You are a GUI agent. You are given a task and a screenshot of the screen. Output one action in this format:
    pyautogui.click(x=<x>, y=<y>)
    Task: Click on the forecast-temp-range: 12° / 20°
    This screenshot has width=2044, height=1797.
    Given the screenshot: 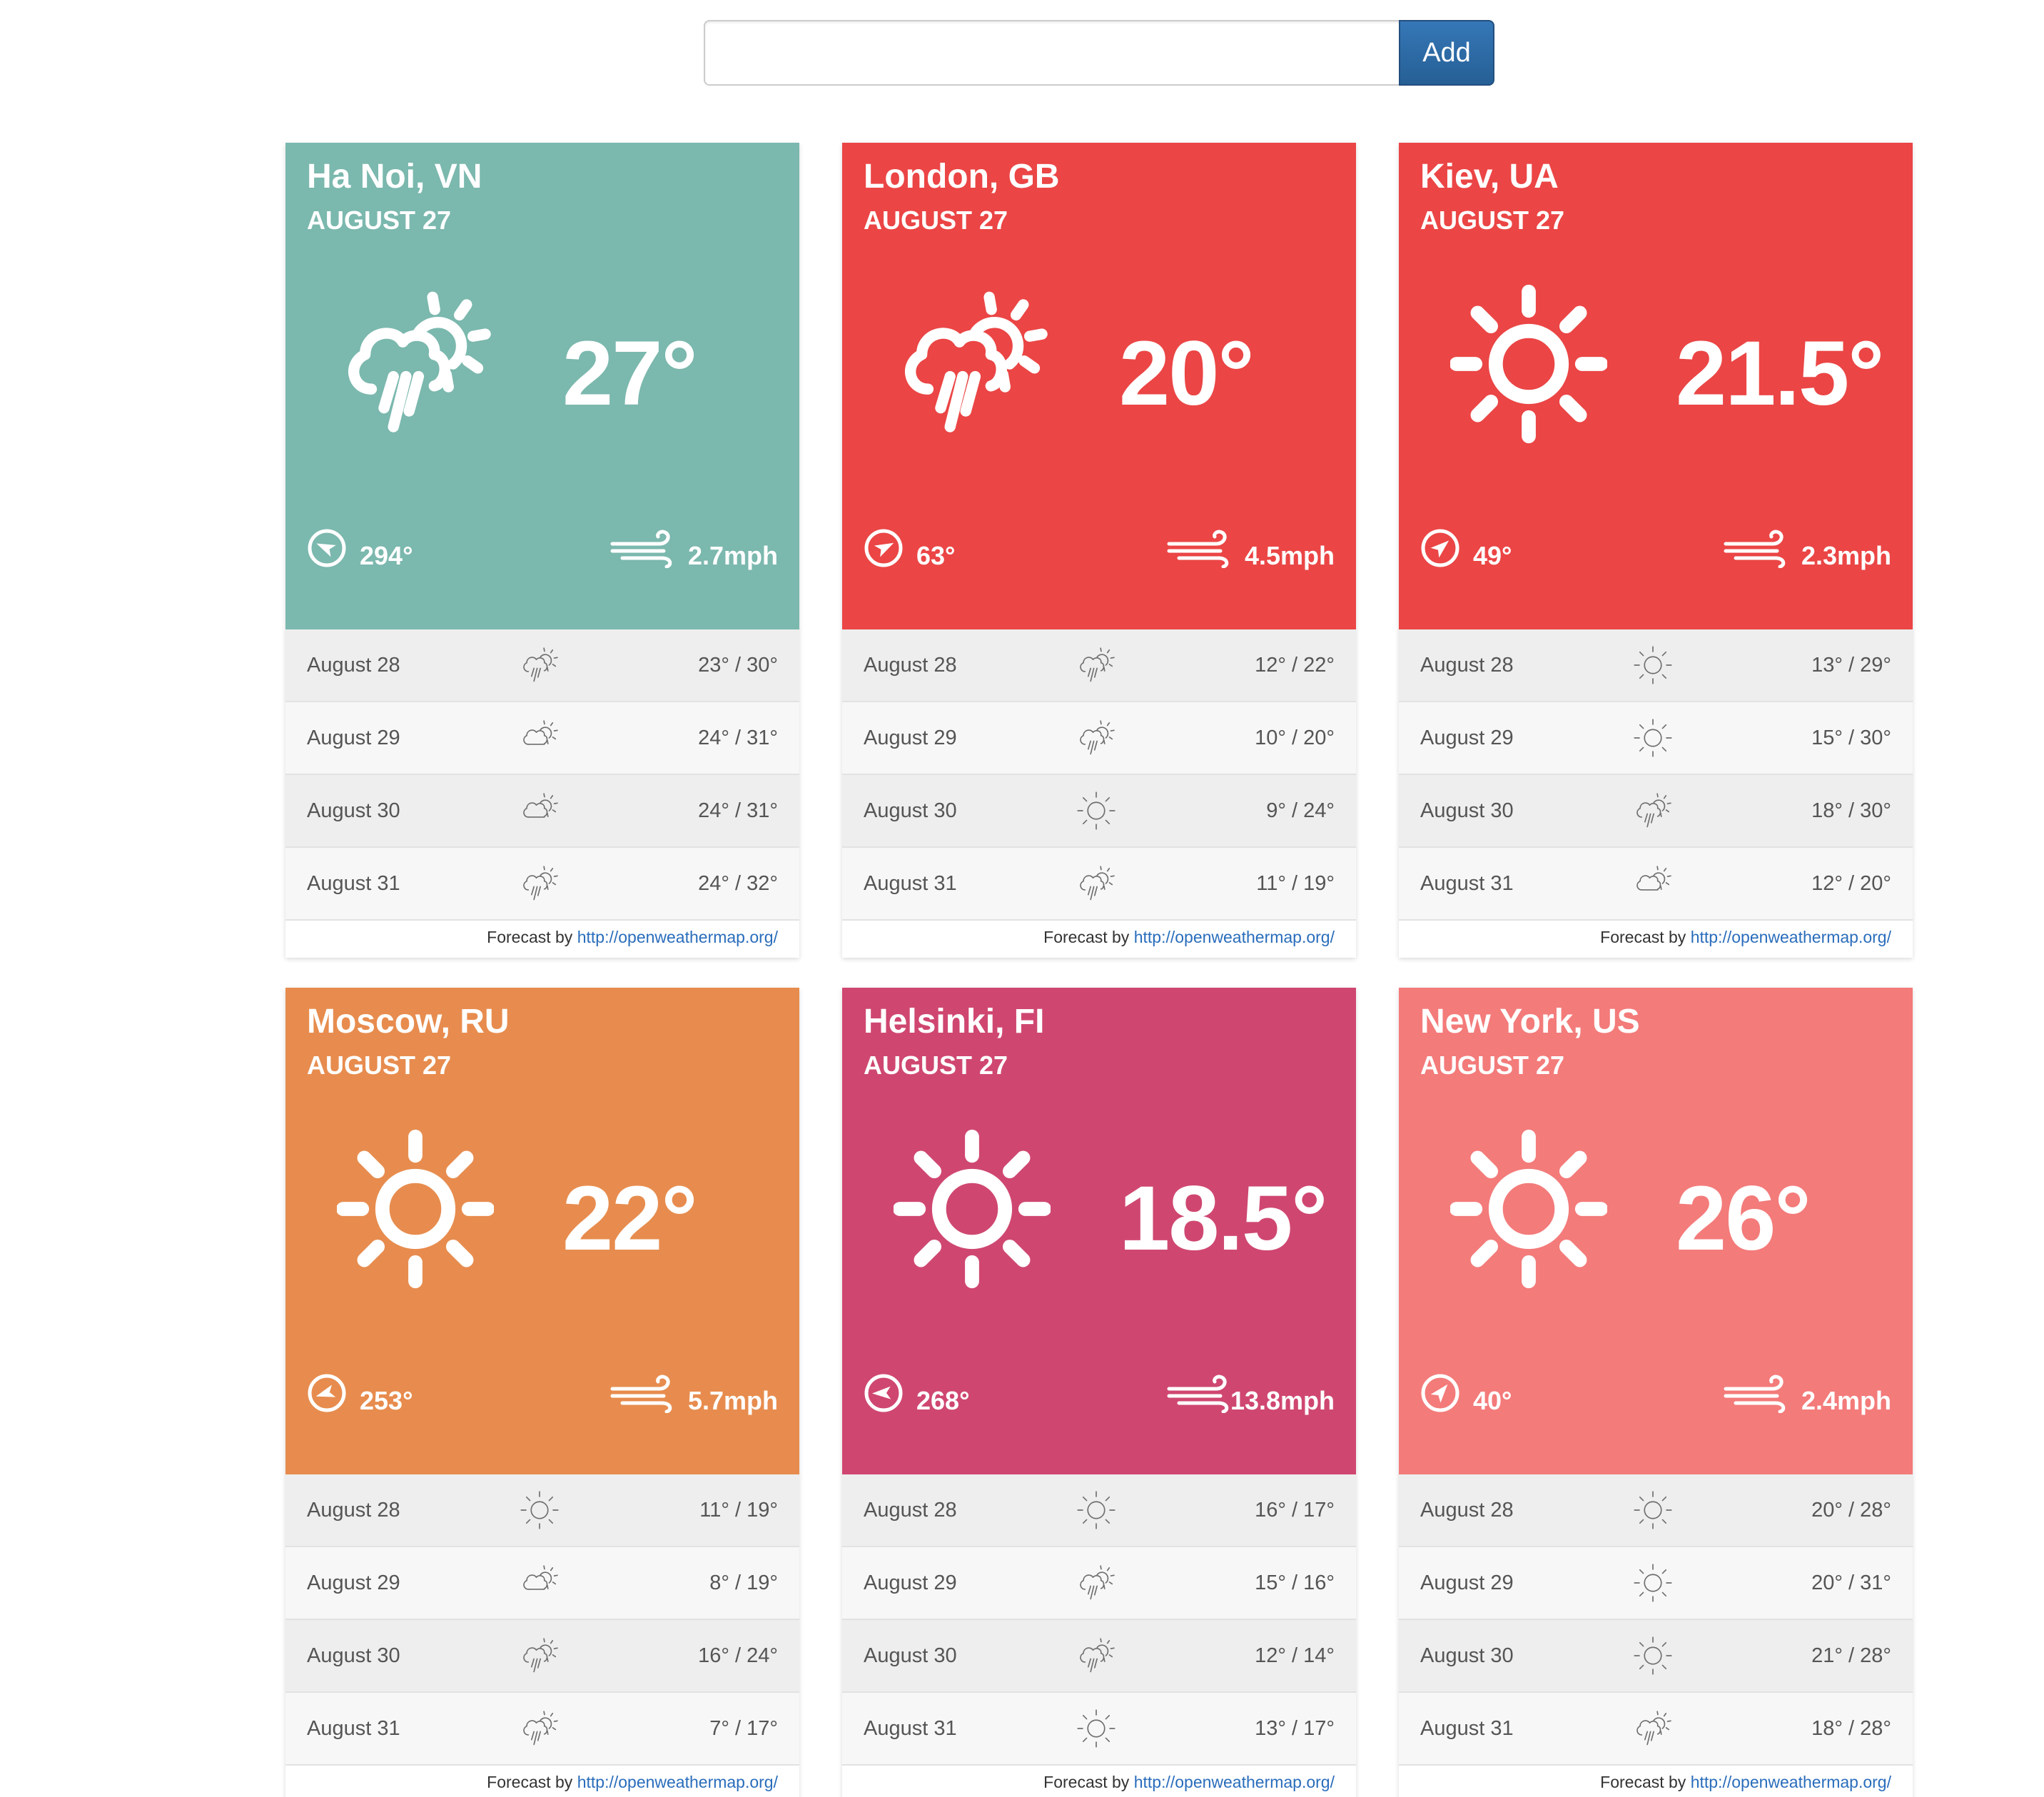 What is the action you would take?
    pyautogui.click(x=1851, y=884)
    